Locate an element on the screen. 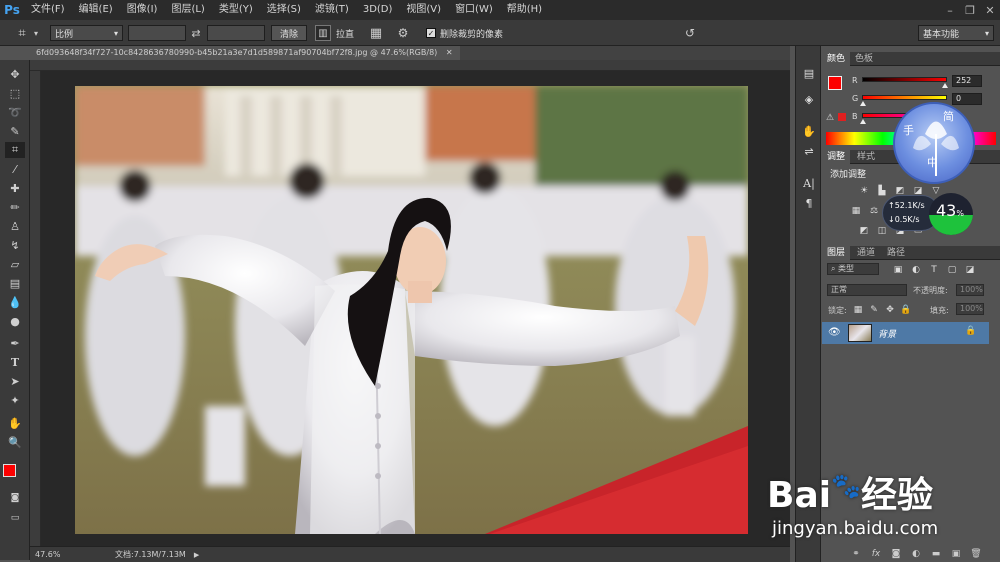 The height and width of the screenshot is (562, 1000). close-icon: ✕ is located at coordinates (449, 52).